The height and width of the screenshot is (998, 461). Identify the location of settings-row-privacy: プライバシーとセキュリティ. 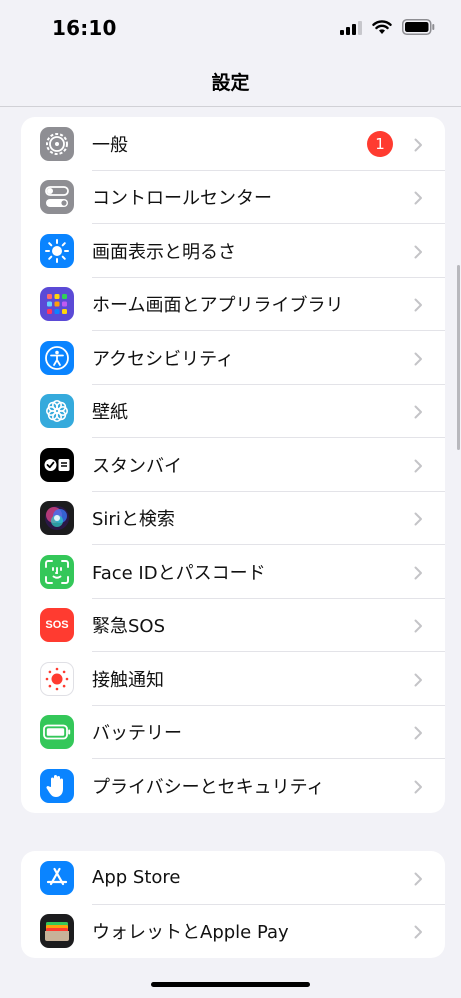
(233, 786).